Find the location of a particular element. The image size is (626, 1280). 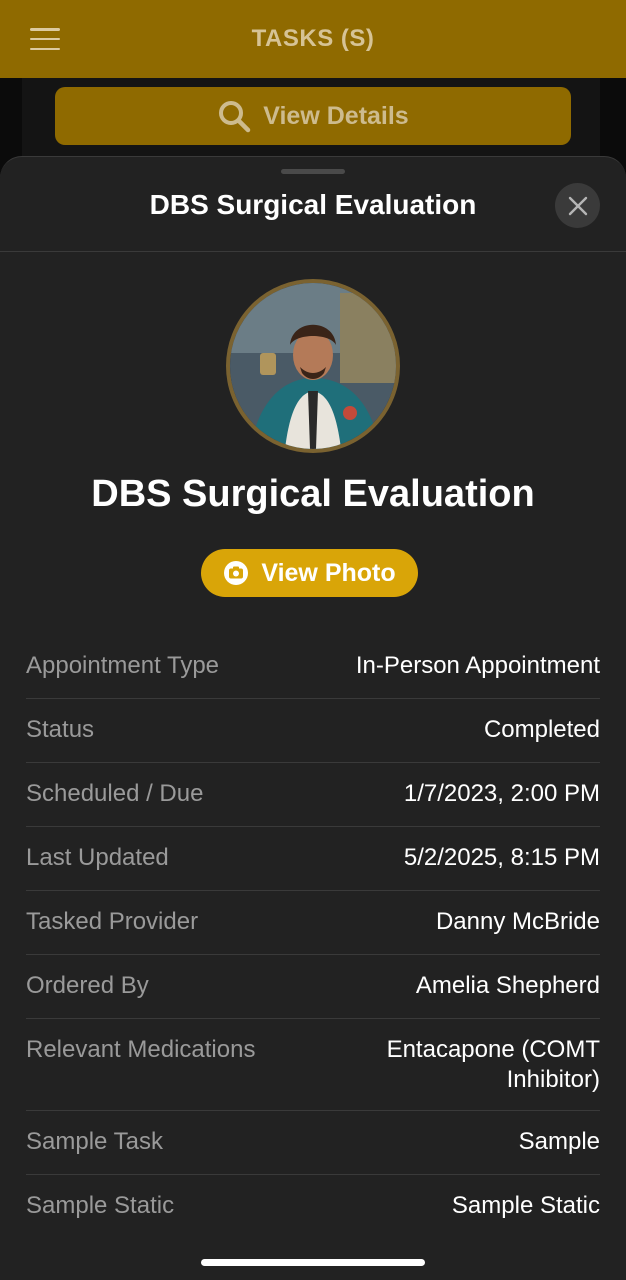

detail-value: 5/2/2025, 8:15 PM is located at coordinates (501, 857).